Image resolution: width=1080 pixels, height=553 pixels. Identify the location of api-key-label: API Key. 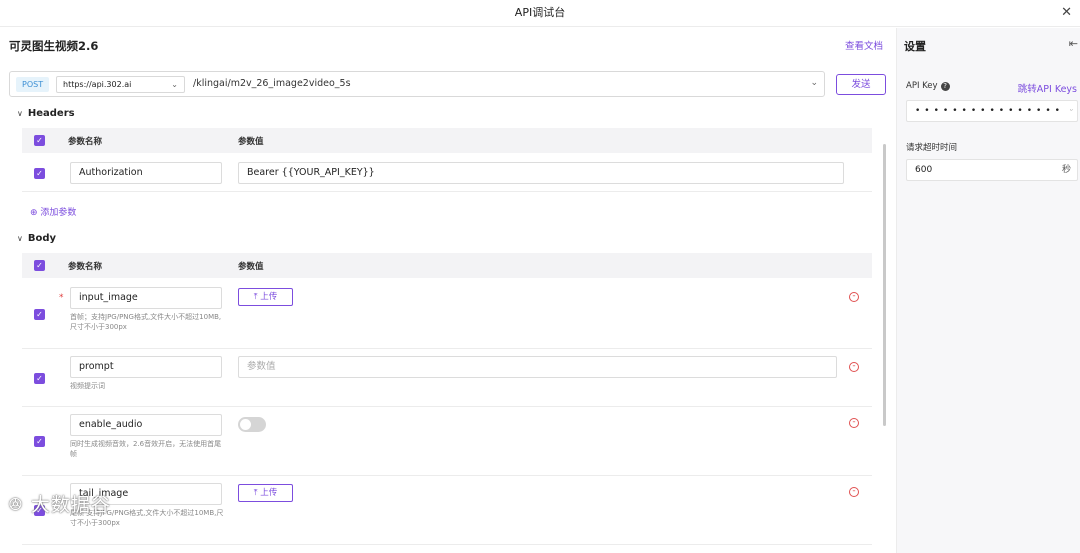
(922, 86).